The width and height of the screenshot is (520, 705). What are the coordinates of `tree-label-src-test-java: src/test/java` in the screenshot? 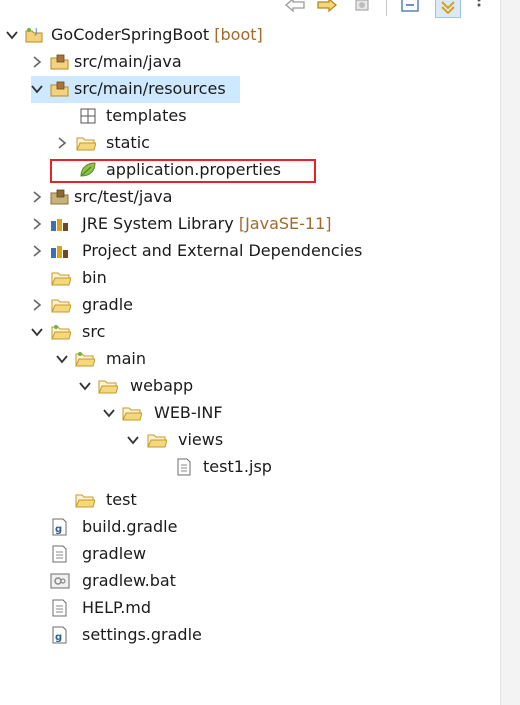 It's located at (123, 196).